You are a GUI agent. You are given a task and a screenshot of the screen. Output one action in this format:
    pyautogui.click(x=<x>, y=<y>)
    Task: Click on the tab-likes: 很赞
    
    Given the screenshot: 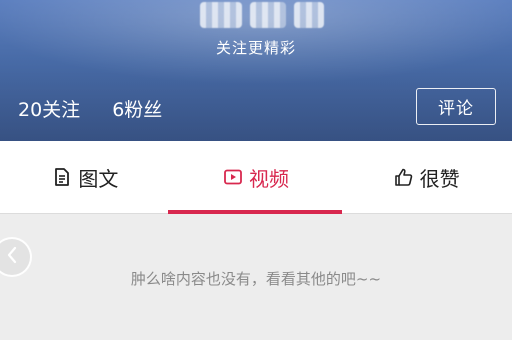 What is the action you would take?
    pyautogui.click(x=426, y=177)
    